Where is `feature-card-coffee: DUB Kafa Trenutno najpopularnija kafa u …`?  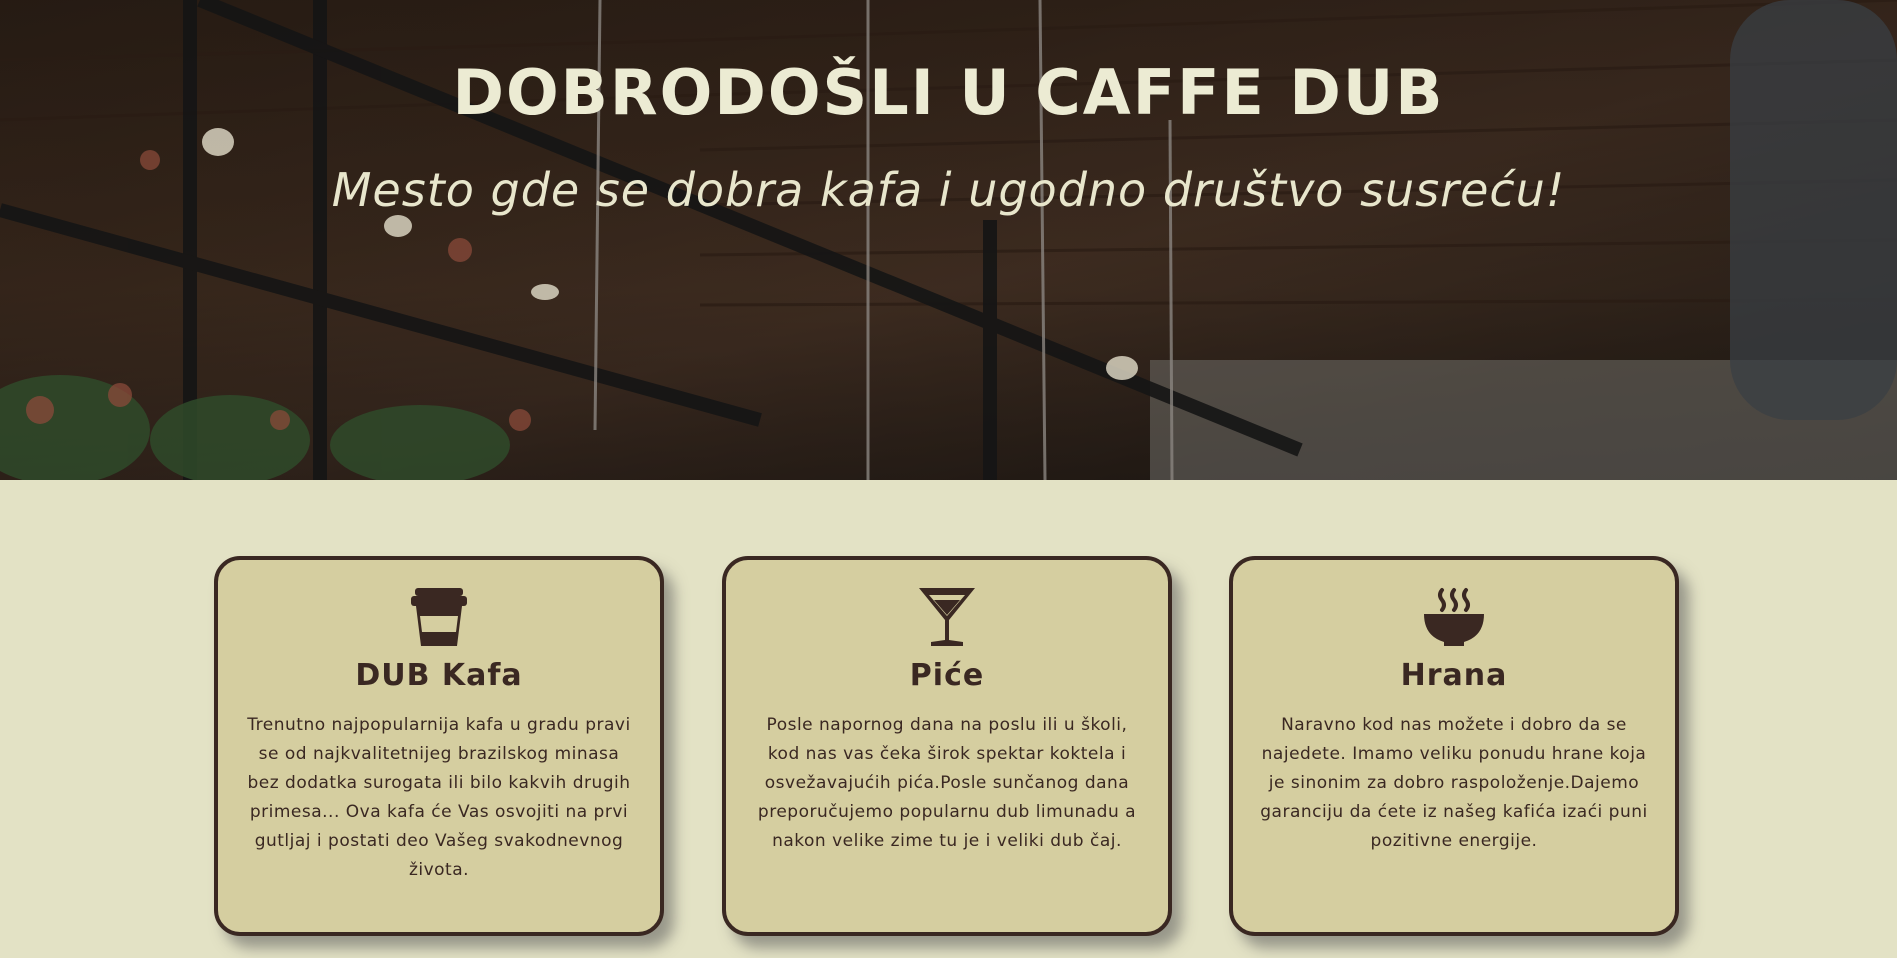
feature-card-coffee: DUB Kafa Trenutno najpopularnija kafa u … is located at coordinates (439, 746).